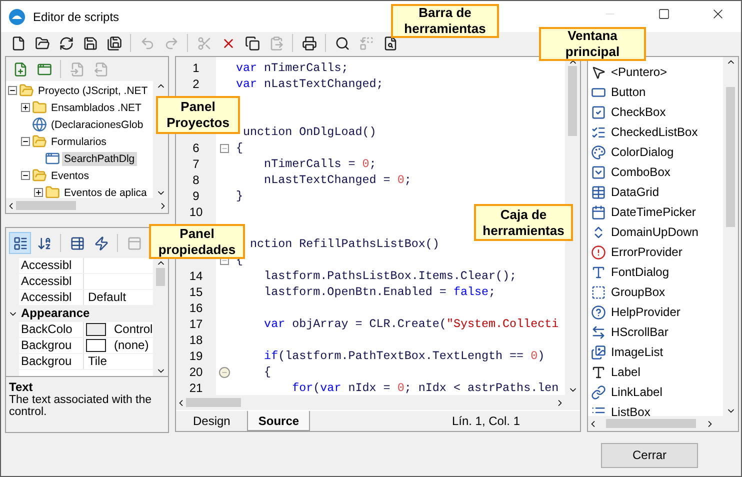  Describe the element at coordinates (196, 324) in the screenshot. I see `line-number: 17` at that location.